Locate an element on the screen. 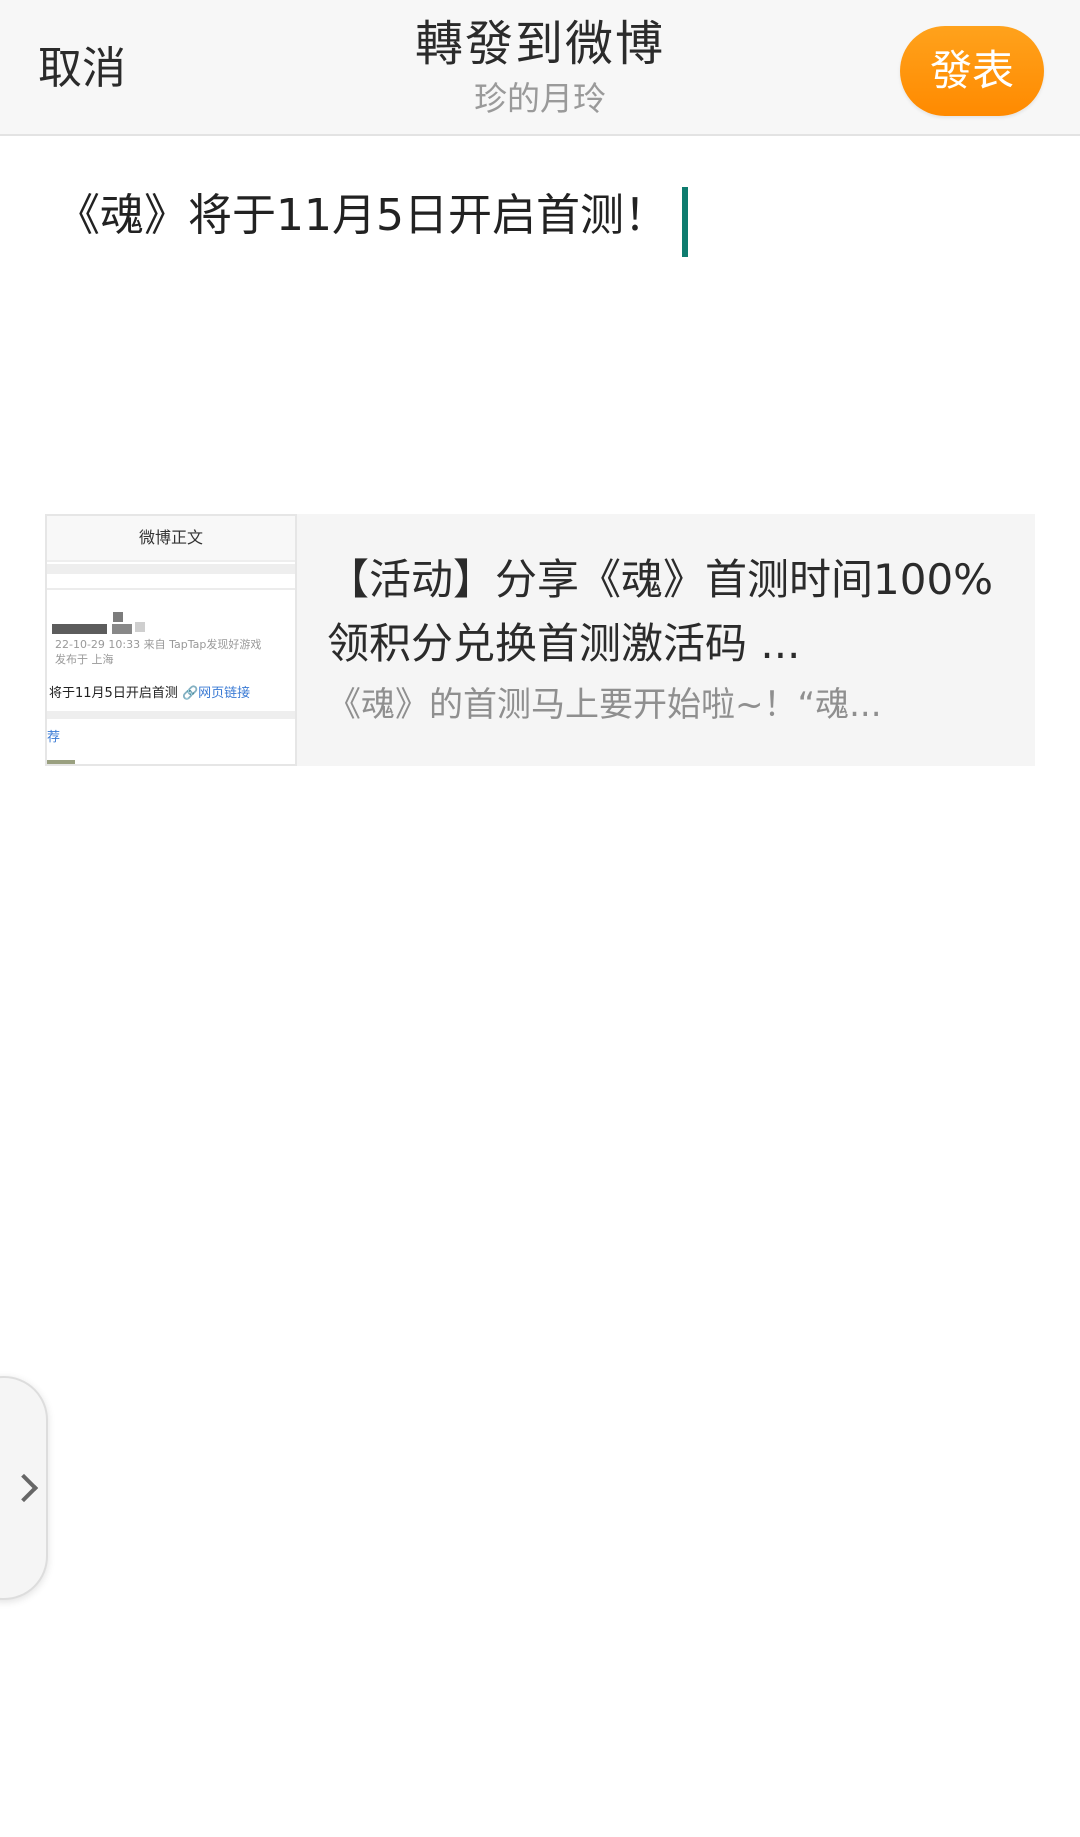 The width and height of the screenshot is (1080, 1837). compose-input: 《魂》将于11月5日开启首测！ is located at coordinates (536, 326).